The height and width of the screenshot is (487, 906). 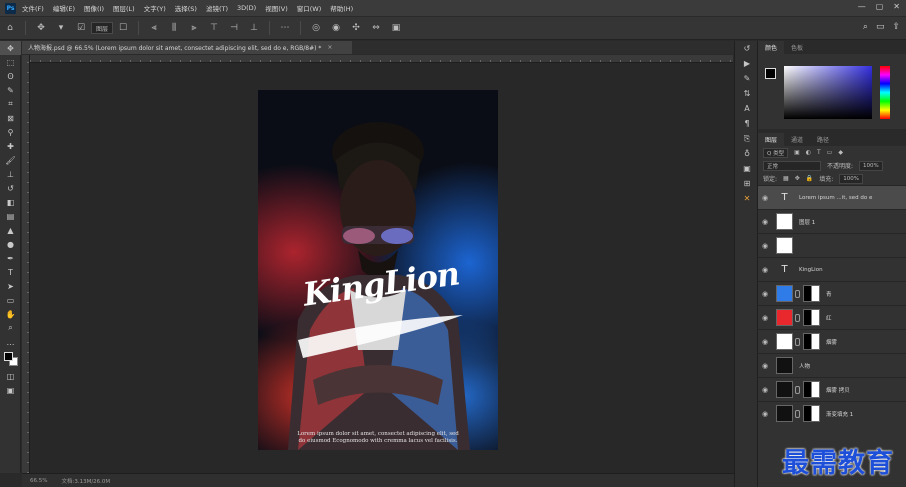 I want to click on 3d-slide-icon: ⇔, so click(x=376, y=28).